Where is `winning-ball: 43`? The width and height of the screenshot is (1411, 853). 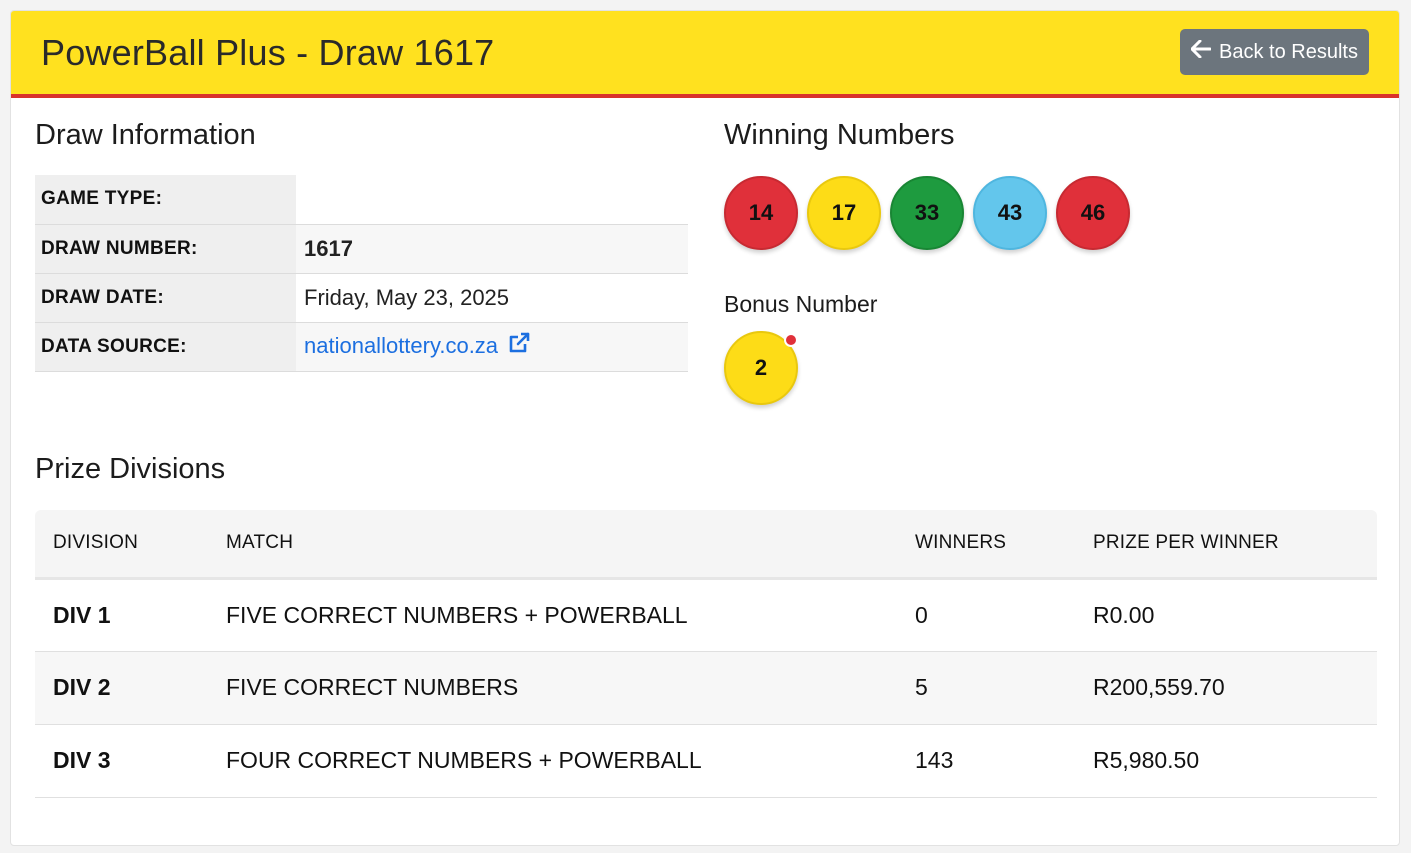 winning-ball: 43 is located at coordinates (1010, 213).